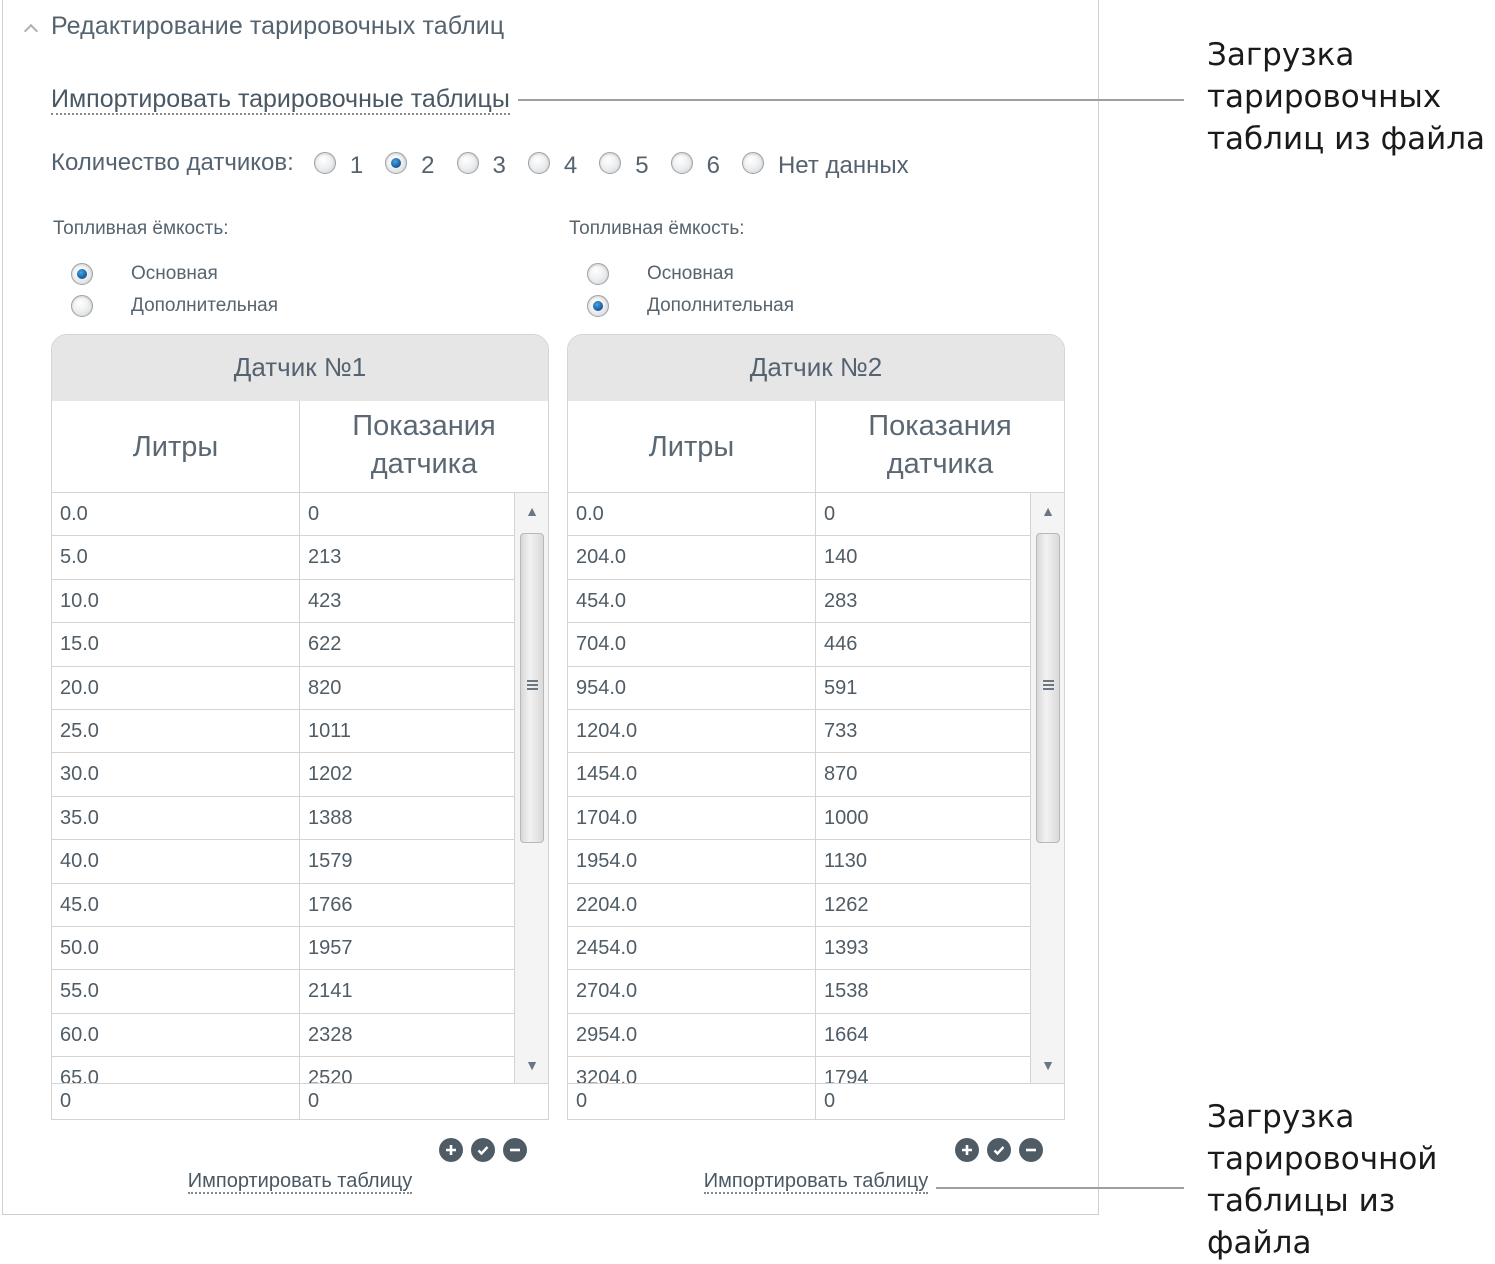 The height and width of the screenshot is (1264, 1495). I want to click on table-row: 20.0 820, so click(283, 688).